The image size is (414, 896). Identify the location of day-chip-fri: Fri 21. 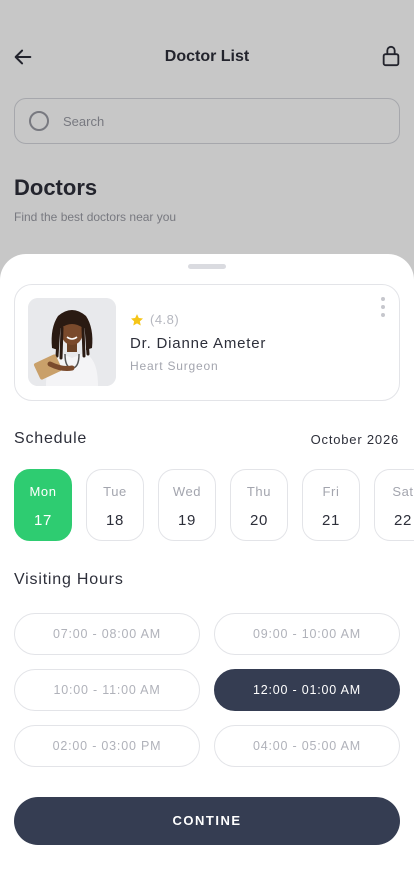
(331, 505).